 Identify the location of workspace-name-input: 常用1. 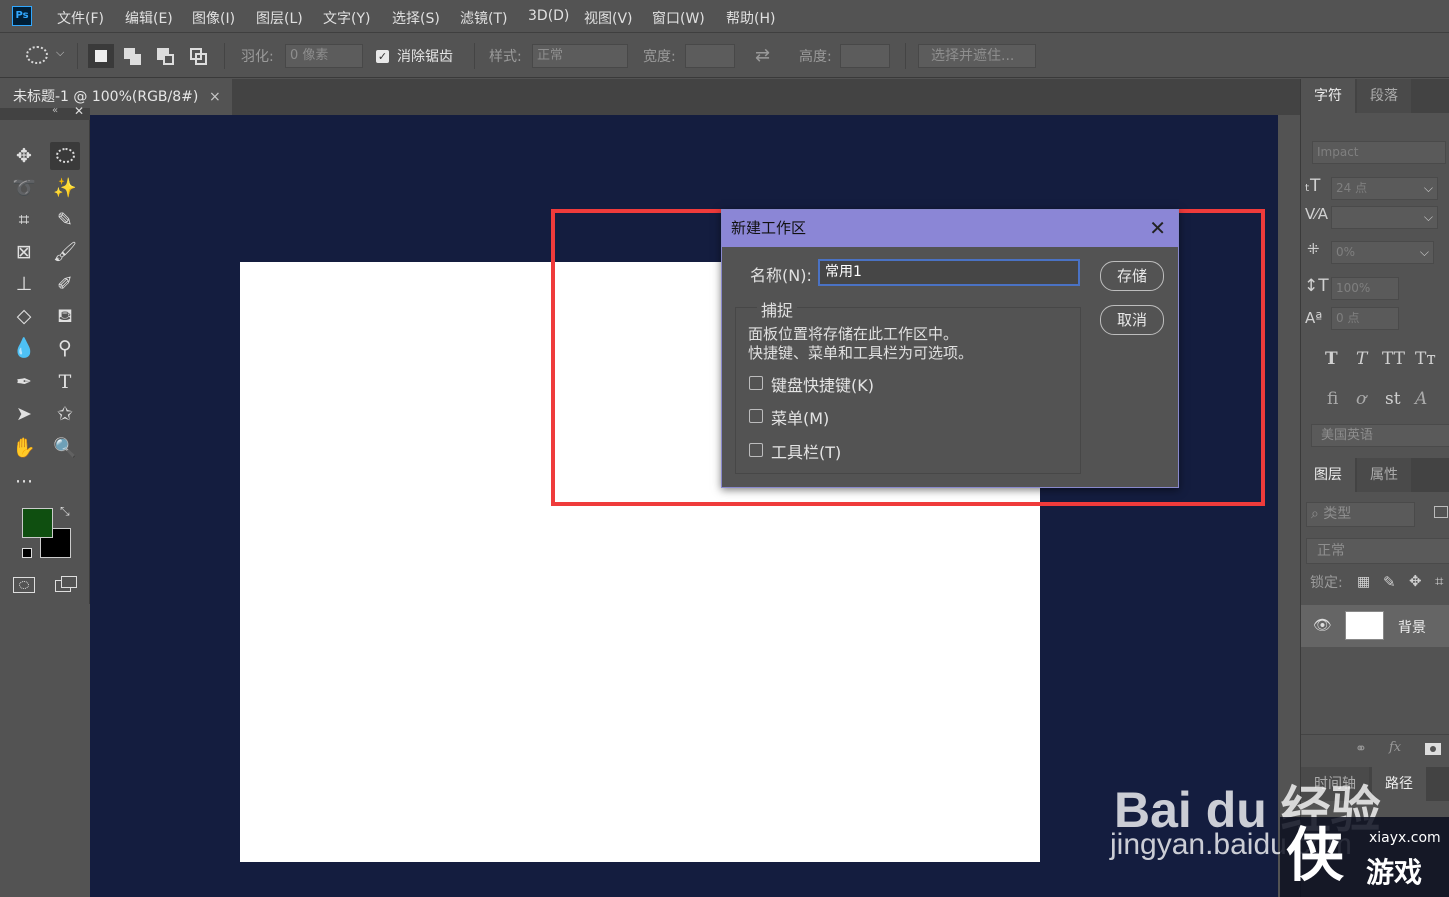
(949, 272).